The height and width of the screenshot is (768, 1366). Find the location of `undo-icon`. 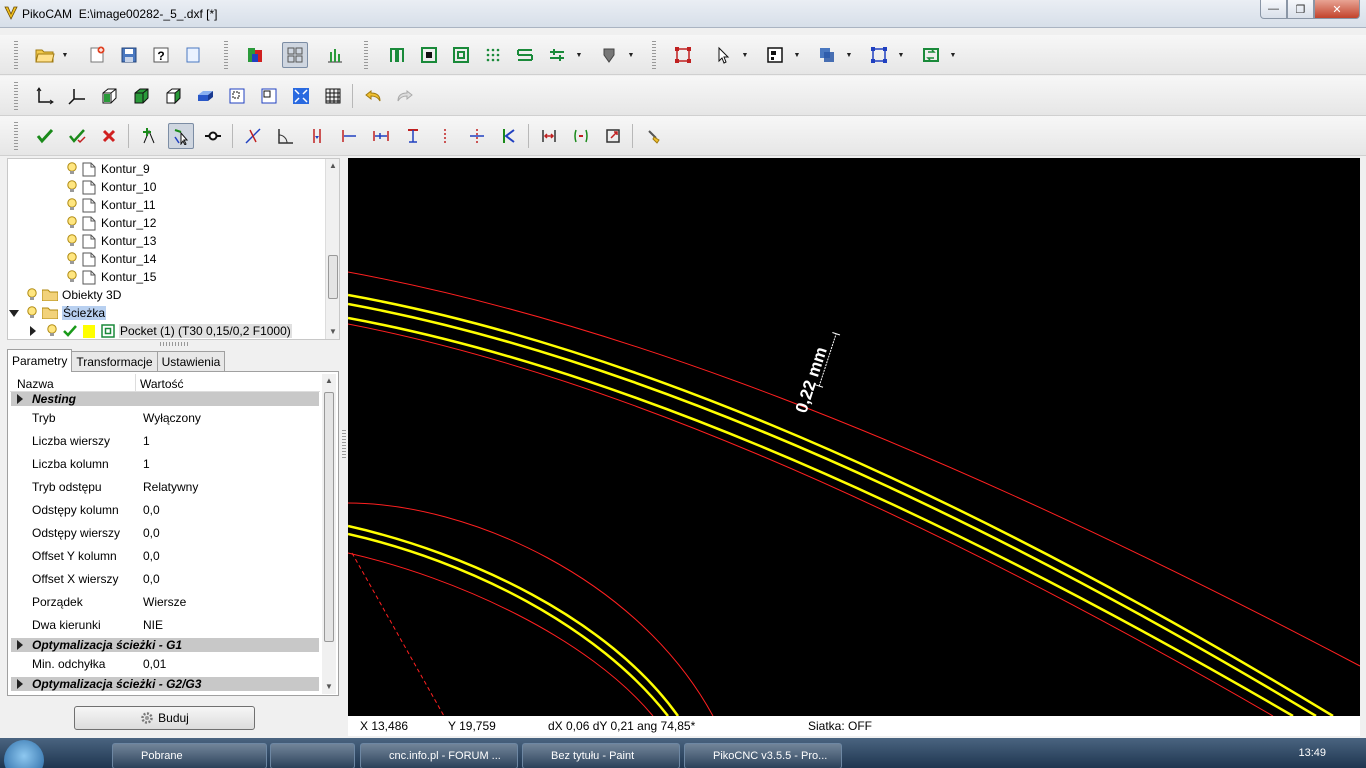

undo-icon is located at coordinates (373, 96).